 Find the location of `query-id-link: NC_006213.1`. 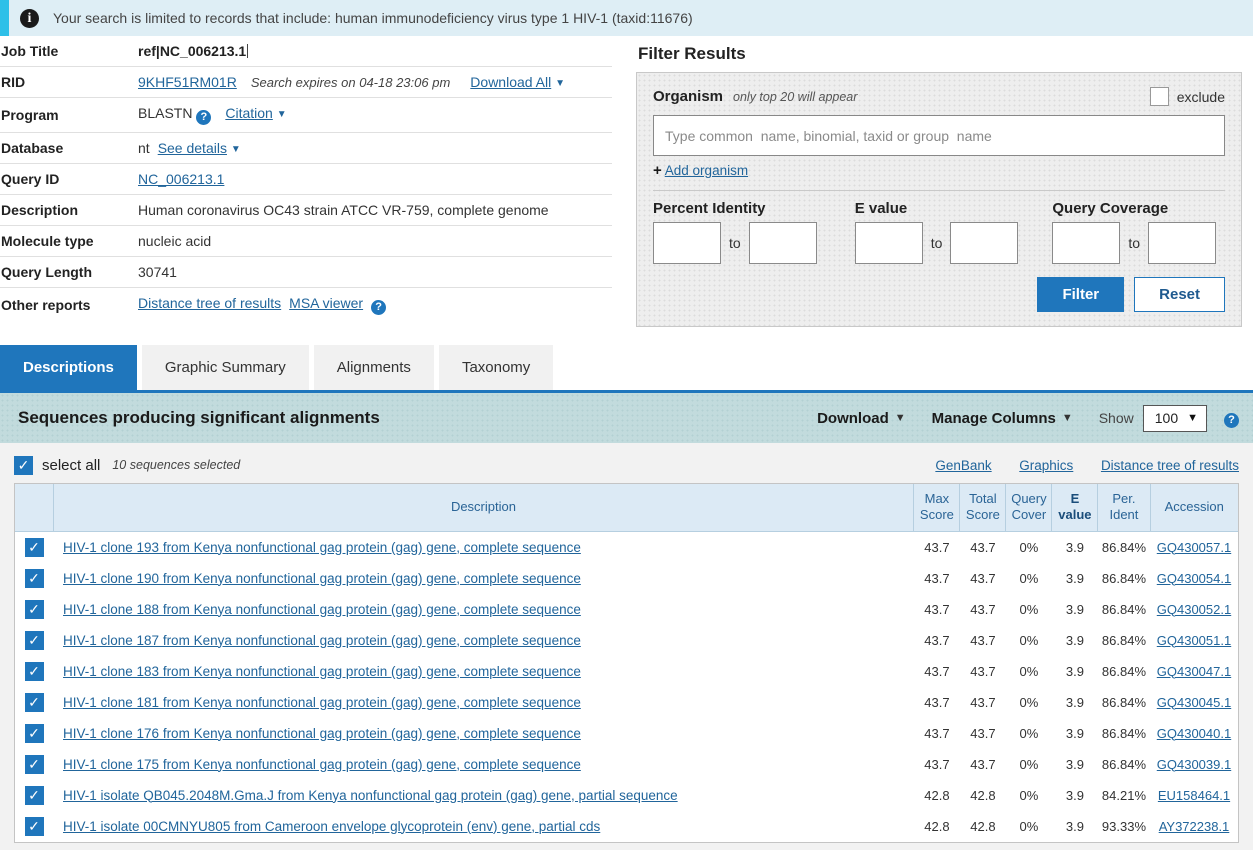

query-id-link: NC_006213.1 is located at coordinates (181, 179).